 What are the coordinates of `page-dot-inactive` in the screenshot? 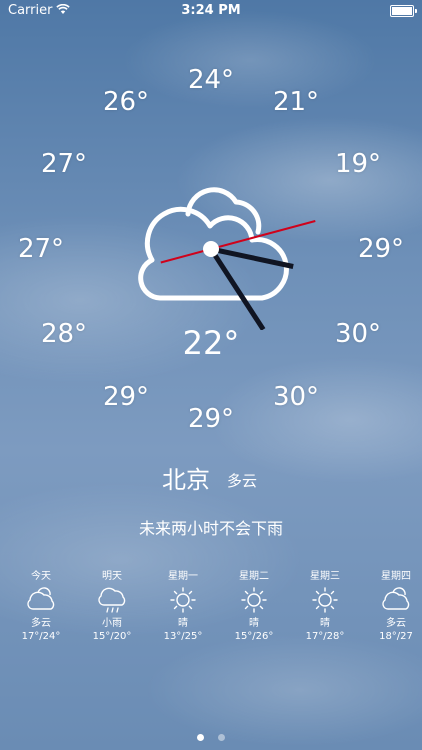 It's located at (221, 737).